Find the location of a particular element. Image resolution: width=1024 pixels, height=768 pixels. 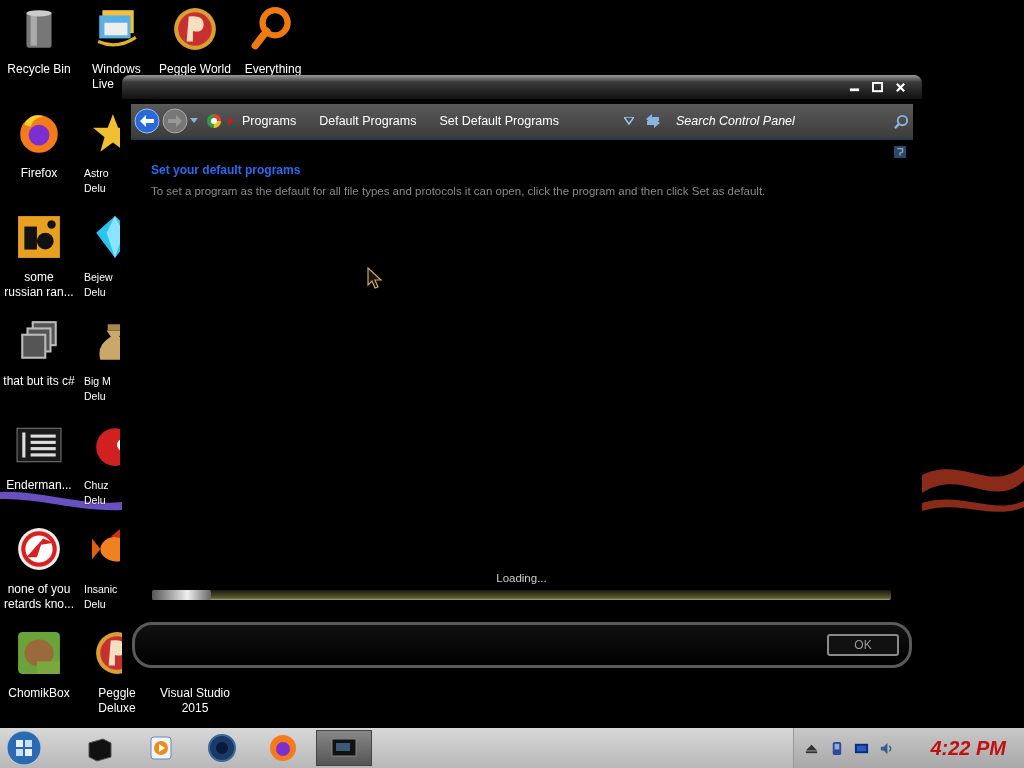

ring-globe-icon is located at coordinates (283, 748).